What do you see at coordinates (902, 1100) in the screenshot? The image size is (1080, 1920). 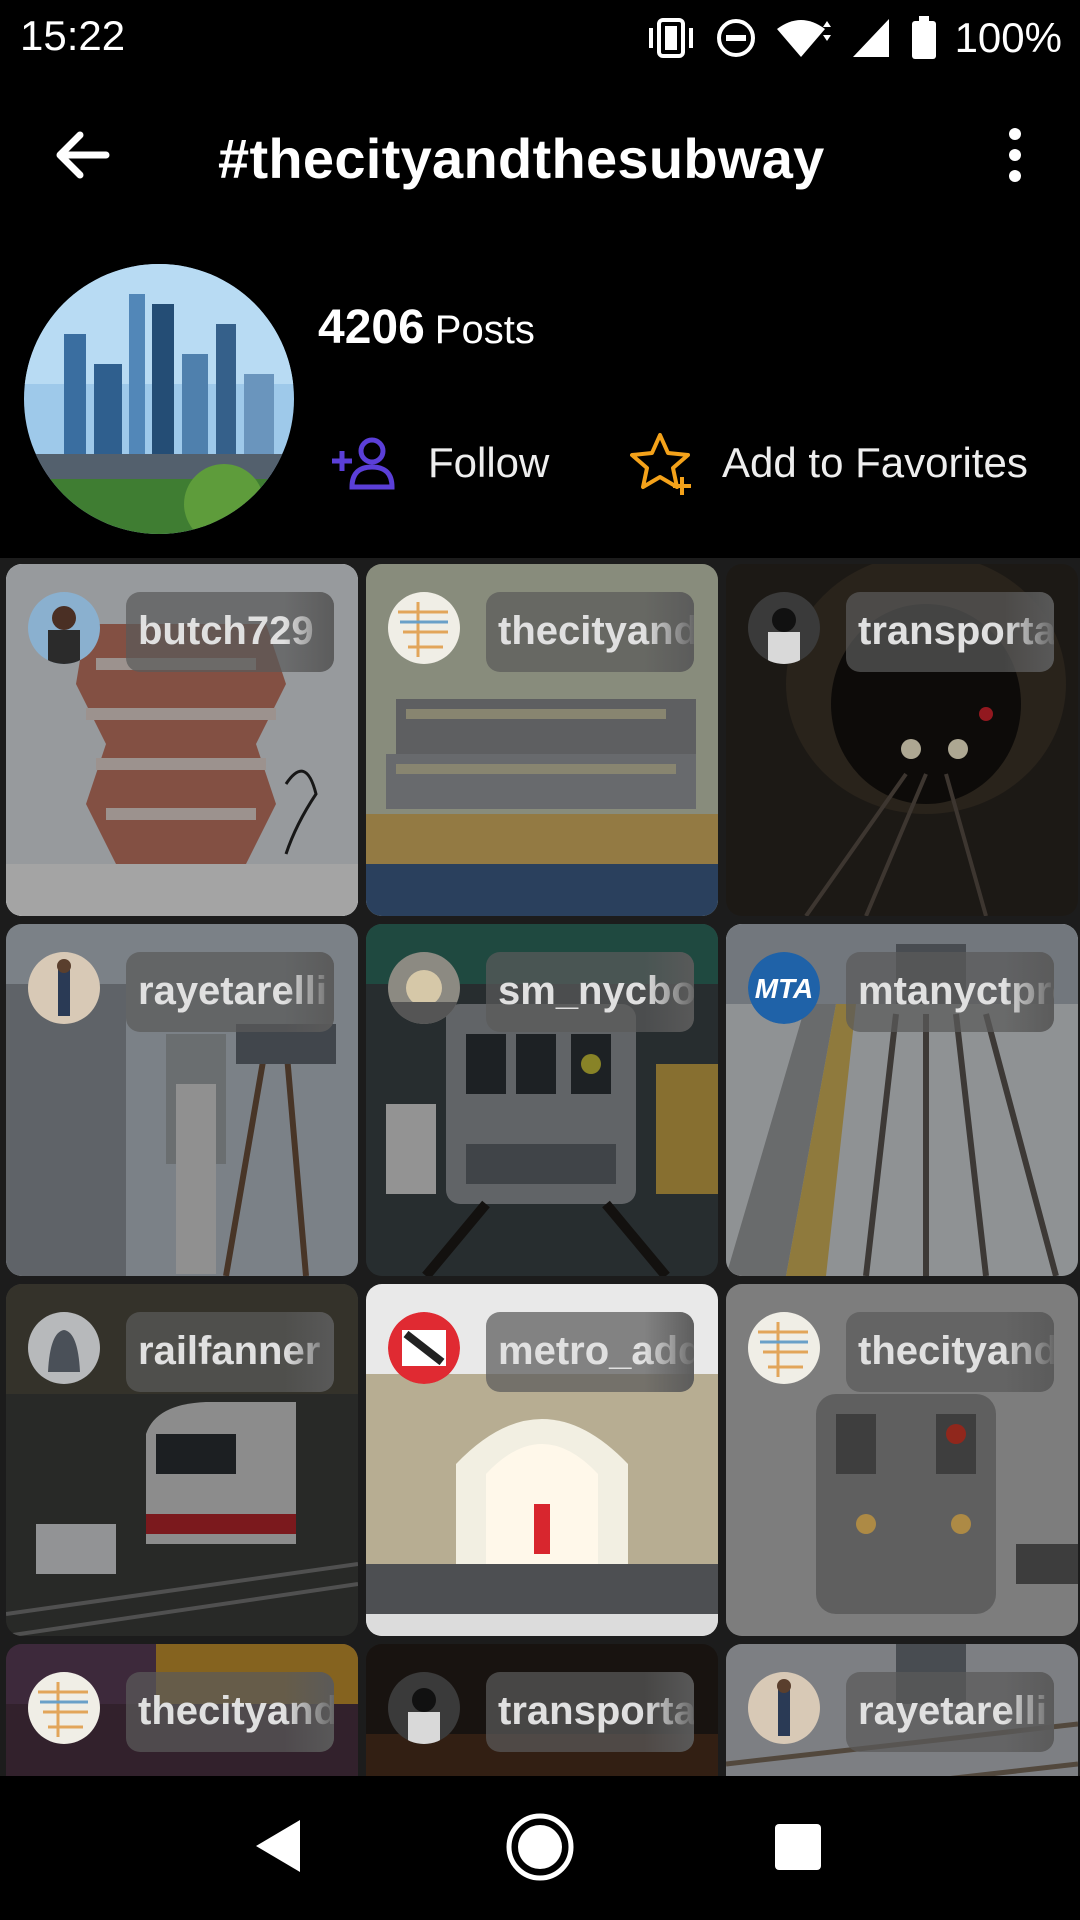 I see `post-tile: MTA mtanyctproud` at bounding box center [902, 1100].